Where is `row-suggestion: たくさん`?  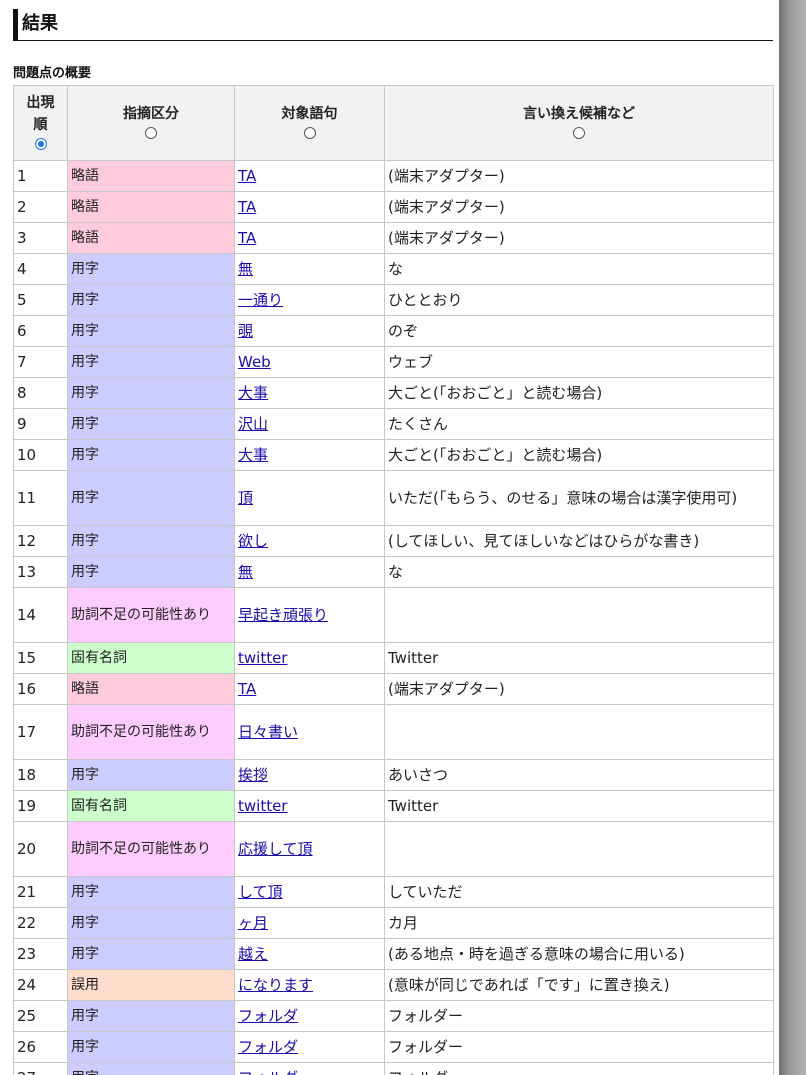
row-suggestion: たくさん is located at coordinates (579, 424).